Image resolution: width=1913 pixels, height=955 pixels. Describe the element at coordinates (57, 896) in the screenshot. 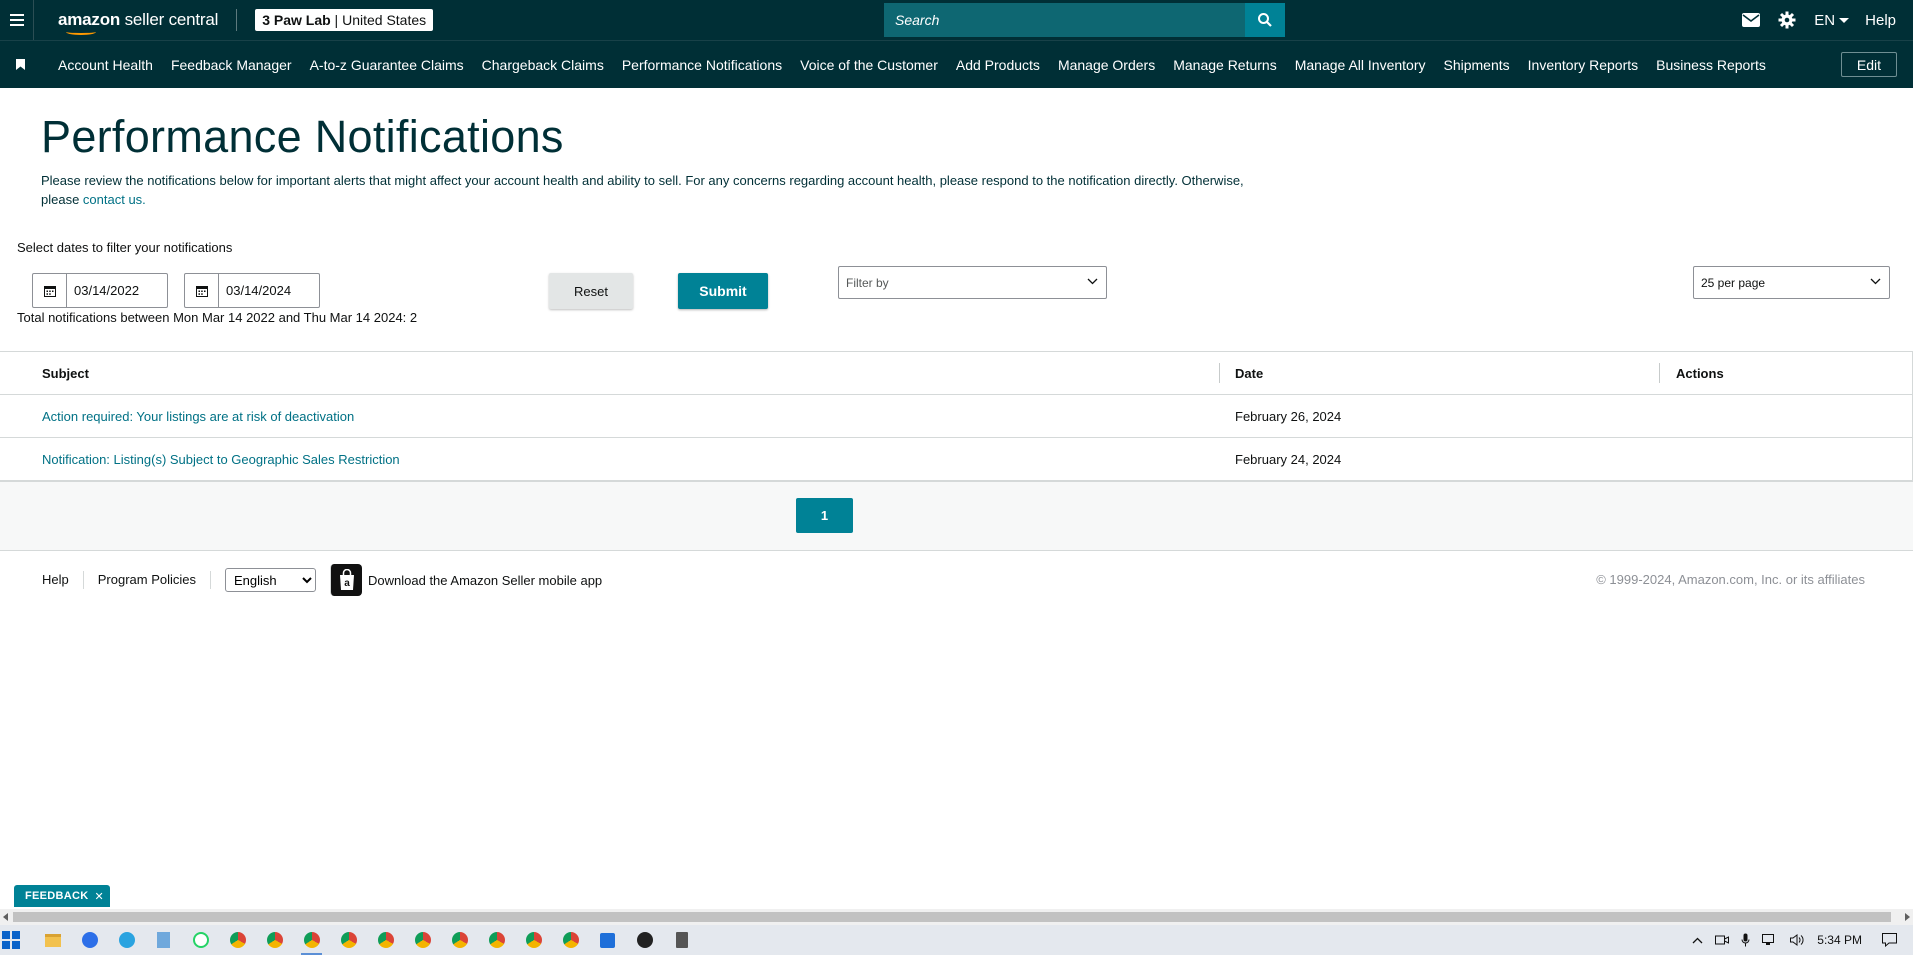

I see `feedback-label: FEEDBACK` at that location.